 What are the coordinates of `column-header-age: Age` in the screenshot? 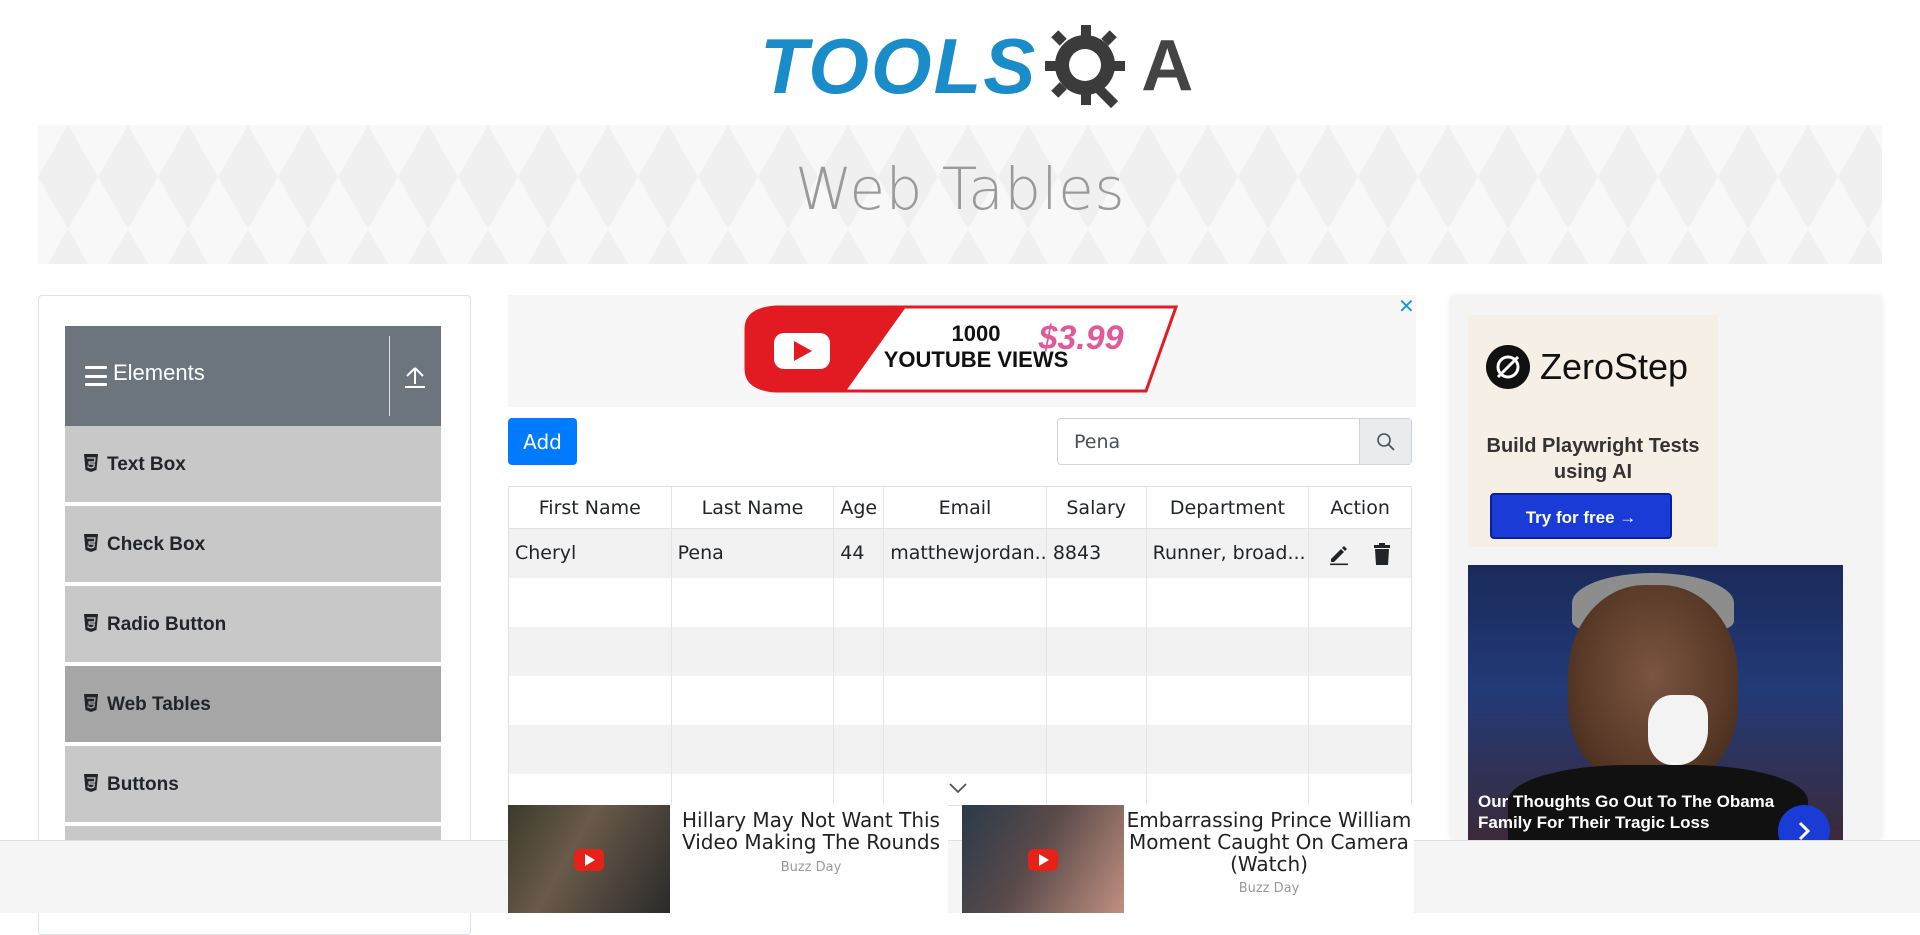 It's located at (859, 507).